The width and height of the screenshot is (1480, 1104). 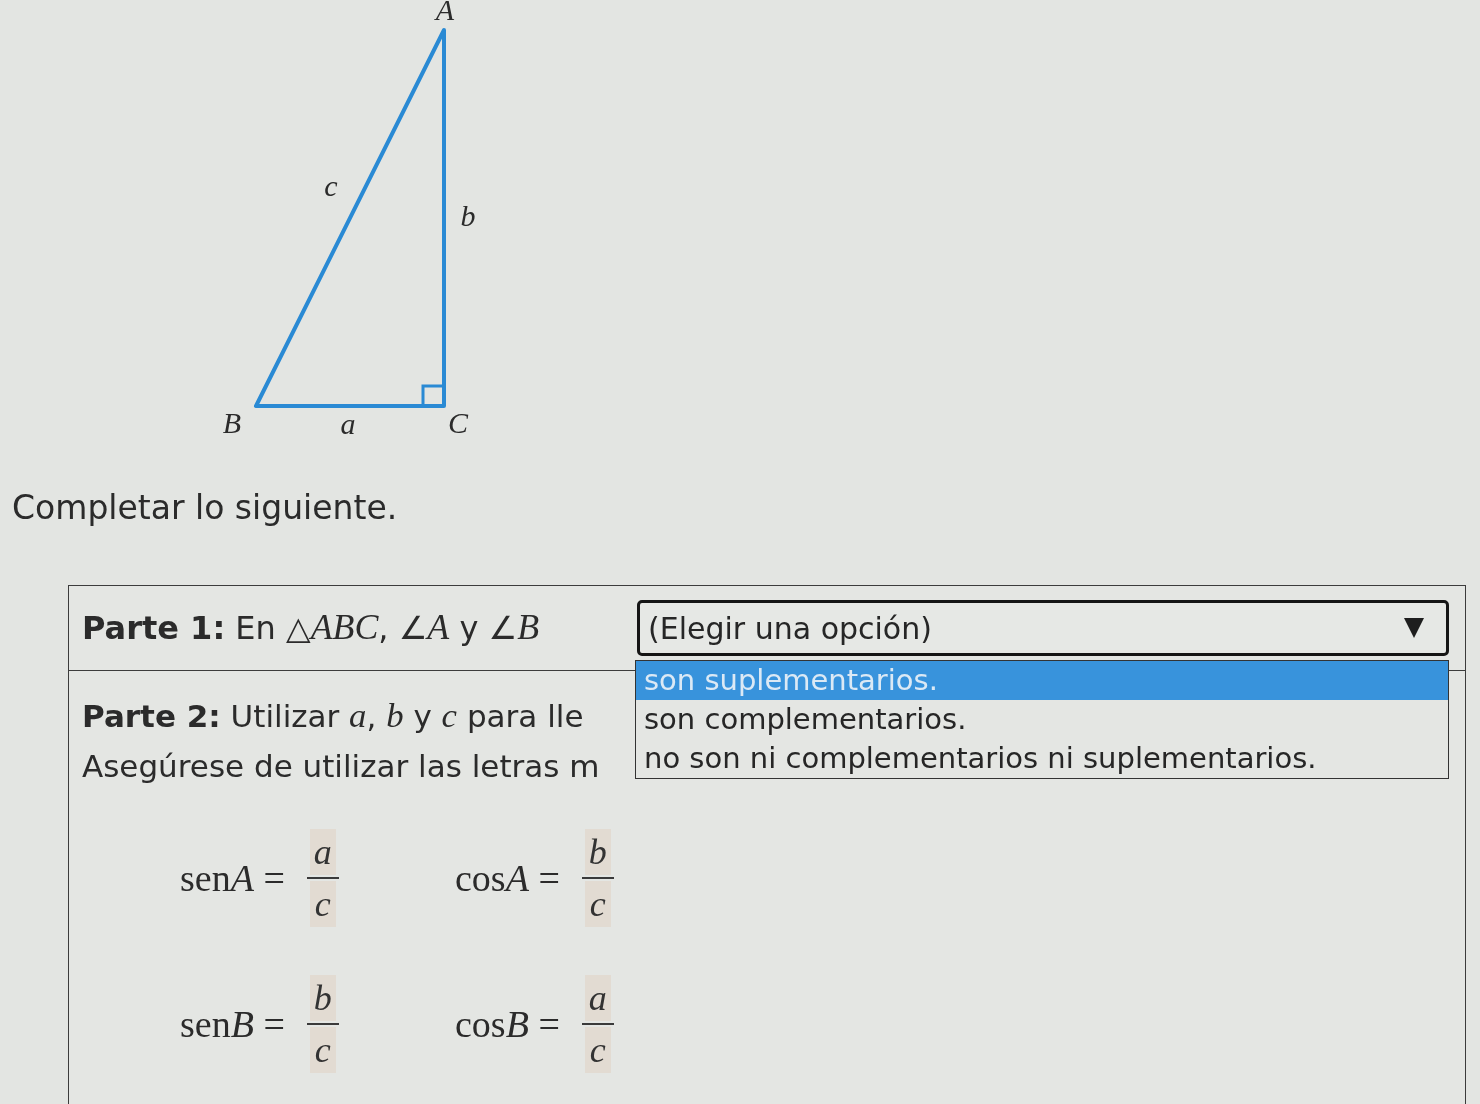 I want to click on caret-icon, so click(x=1414, y=628).